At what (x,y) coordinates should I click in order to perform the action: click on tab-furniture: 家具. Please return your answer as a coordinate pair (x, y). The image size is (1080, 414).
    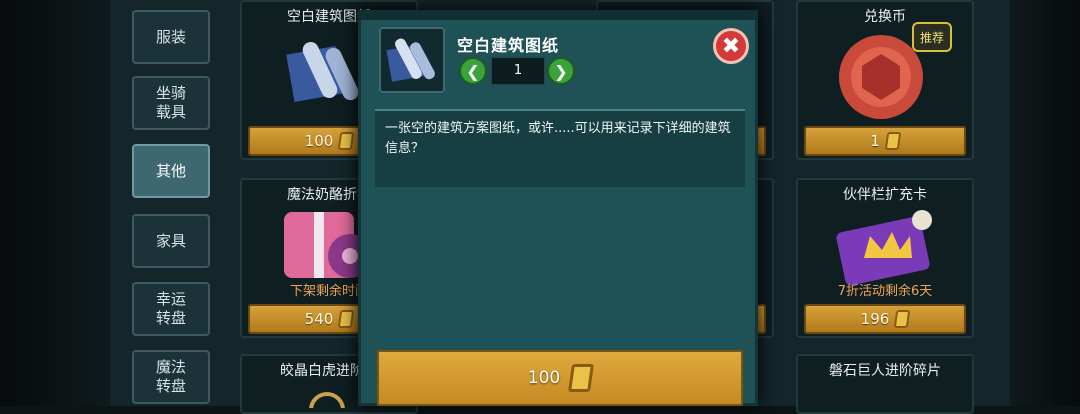
    Looking at the image, I should click on (171, 241).